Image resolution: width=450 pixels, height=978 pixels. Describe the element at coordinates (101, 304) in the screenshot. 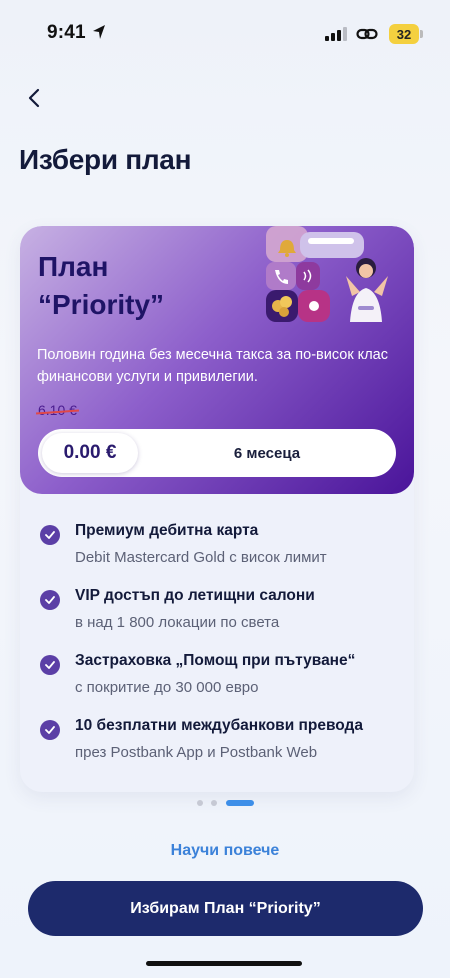

I see `plan-title-line2: “Priority”` at that location.